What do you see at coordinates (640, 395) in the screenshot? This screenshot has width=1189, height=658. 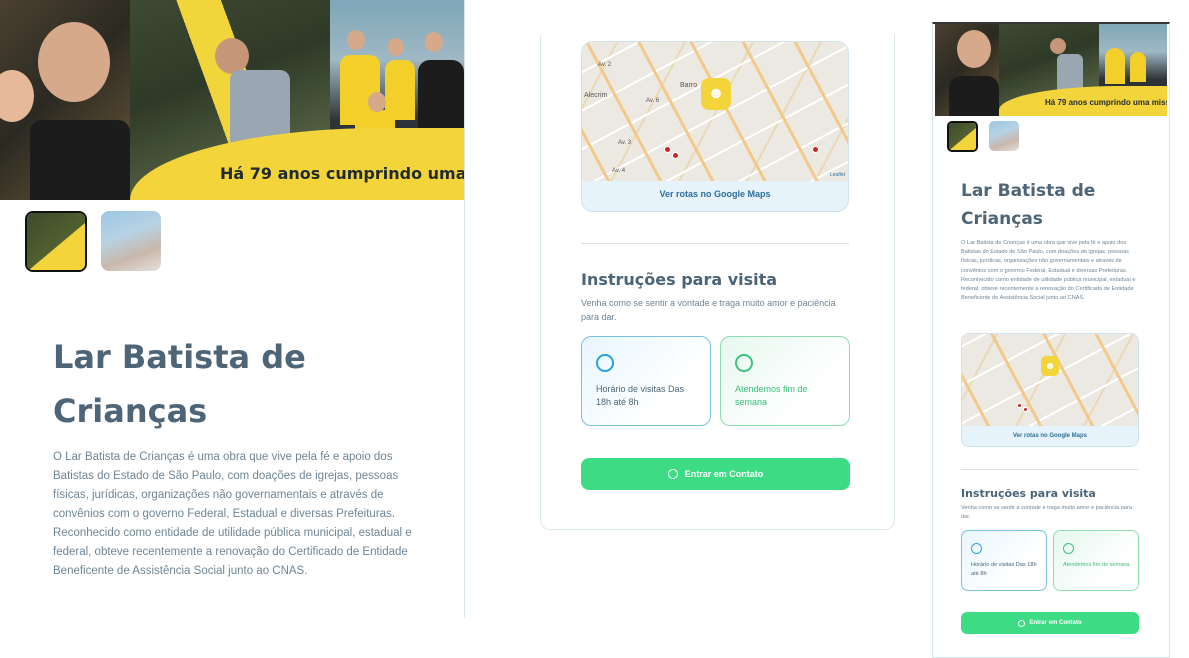 I see `visit-hours-text: Horário de visitas Das 18h até 8h` at bounding box center [640, 395].